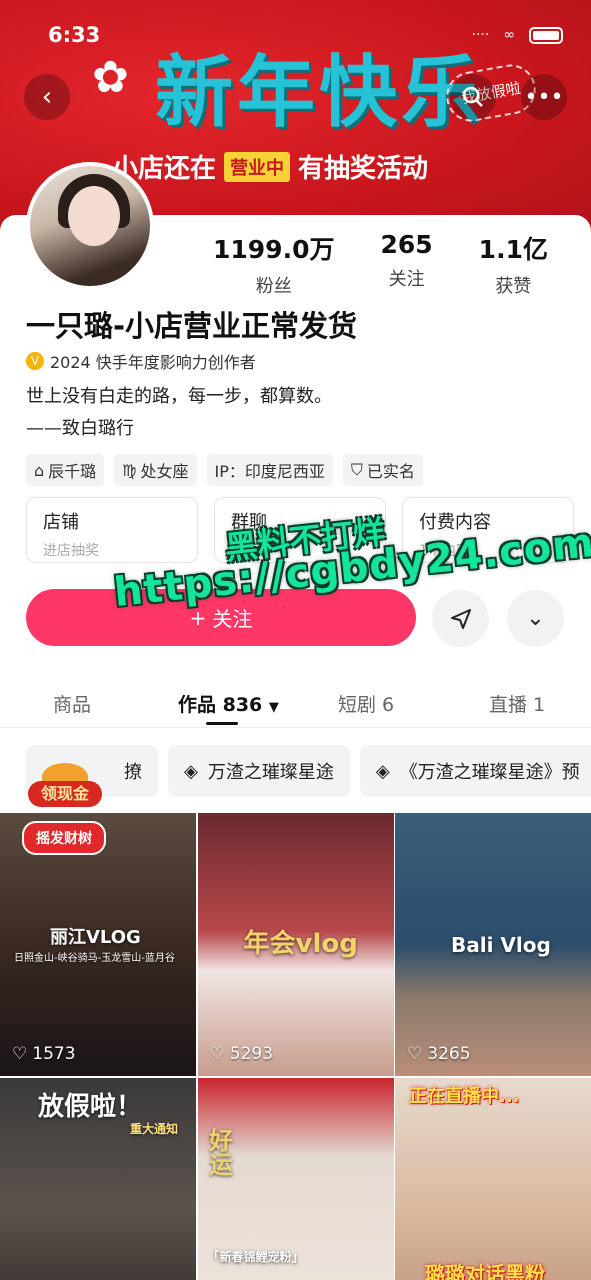 This screenshot has width=591, height=1280. What do you see at coordinates (406, 279) in the screenshot?
I see `stat-label: 关注` at bounding box center [406, 279].